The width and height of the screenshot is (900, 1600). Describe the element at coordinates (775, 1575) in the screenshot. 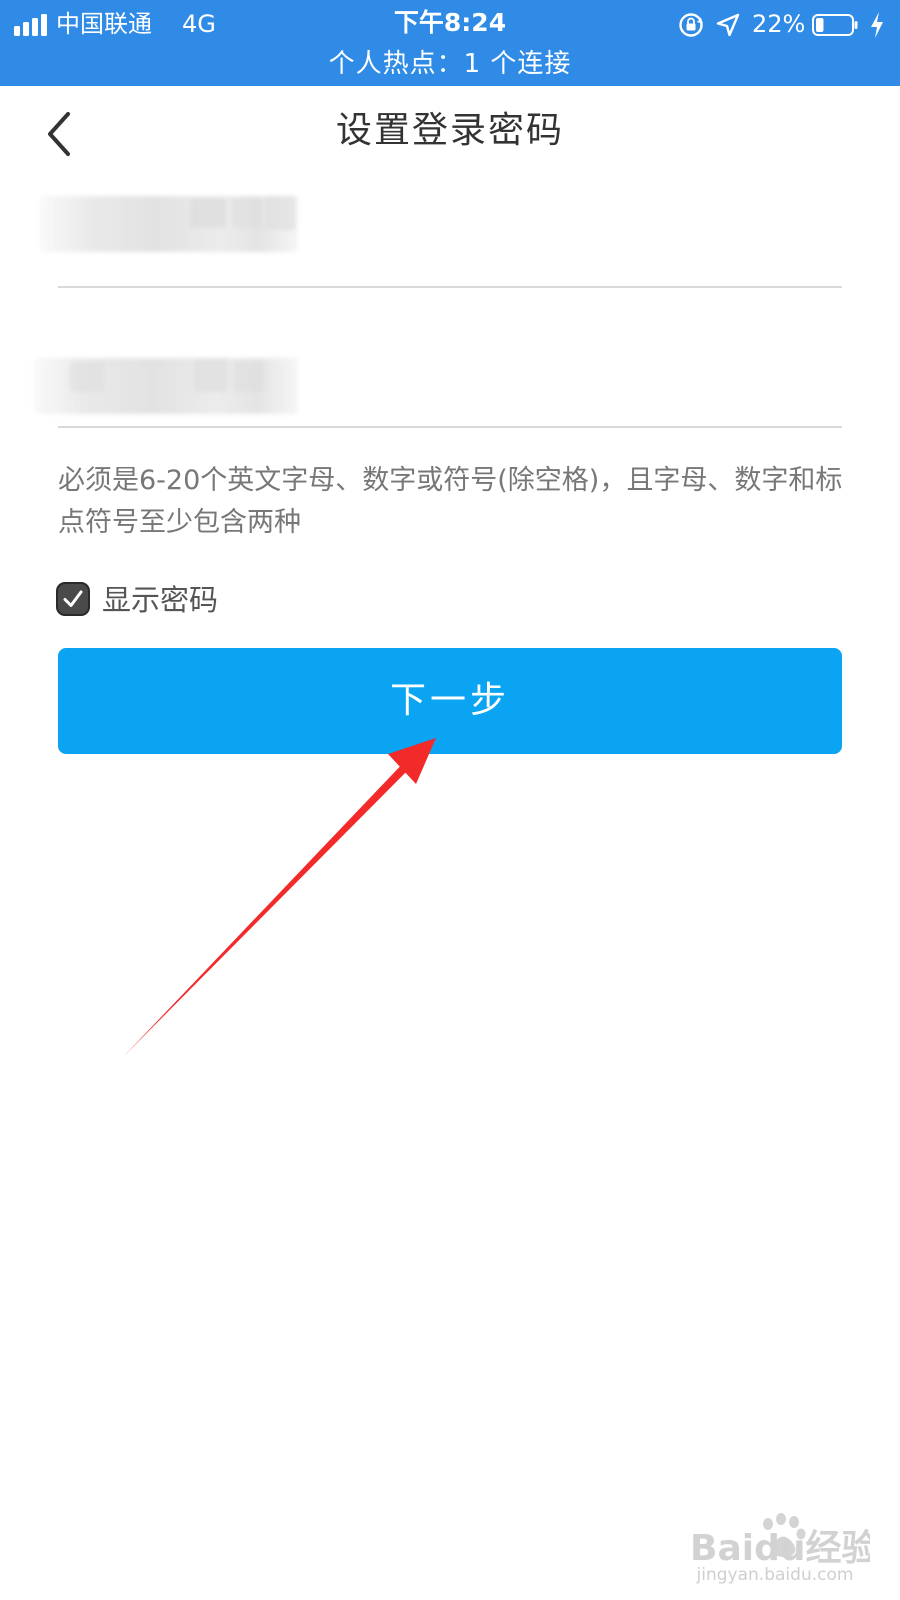

I see `watermark-url: jingyan.baidu.com` at that location.